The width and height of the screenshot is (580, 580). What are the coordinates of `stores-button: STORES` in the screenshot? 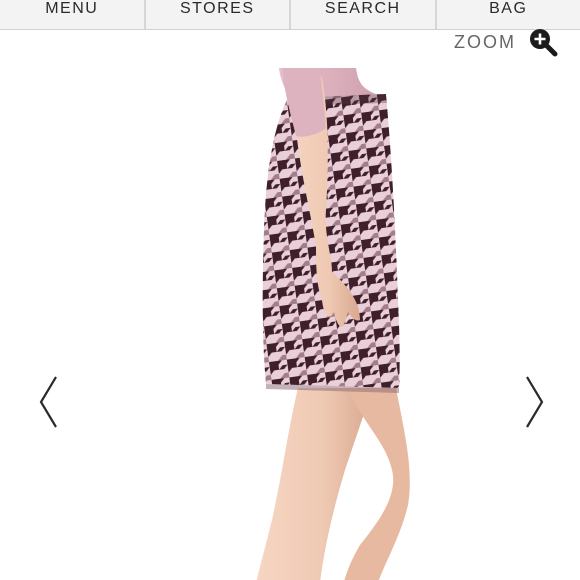 It's located at (218, 14).